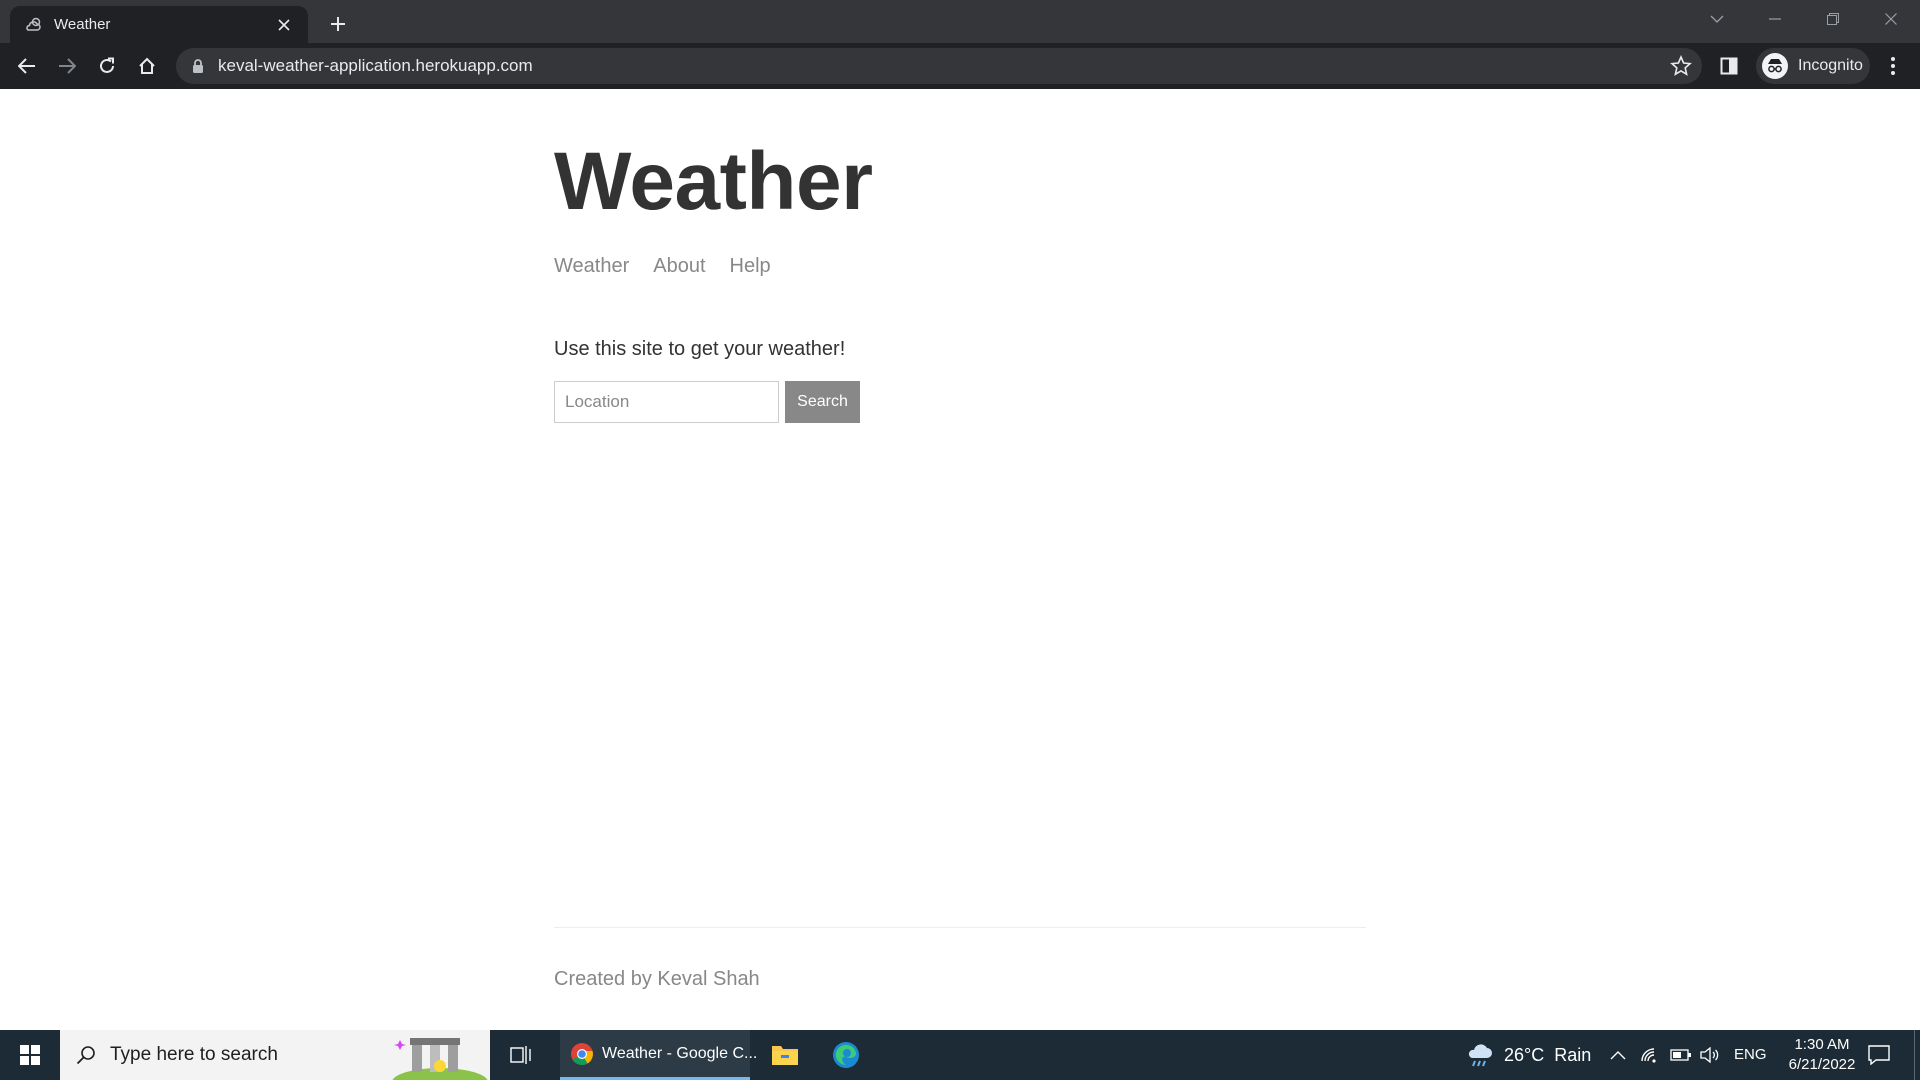 Image resolution: width=1920 pixels, height=1080 pixels. Describe the element at coordinates (194, 1054) in the screenshot. I see `taskbar-search-placeholder: Type here to search` at that location.